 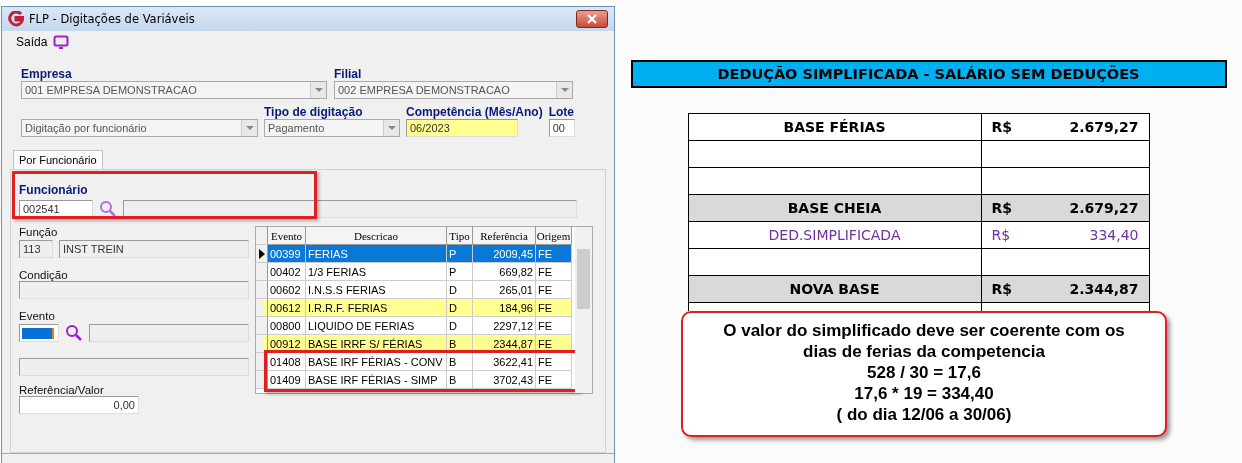 What do you see at coordinates (139, 128) in the screenshot?
I see `entry-mode-dropdown: Digitação por funcionário` at bounding box center [139, 128].